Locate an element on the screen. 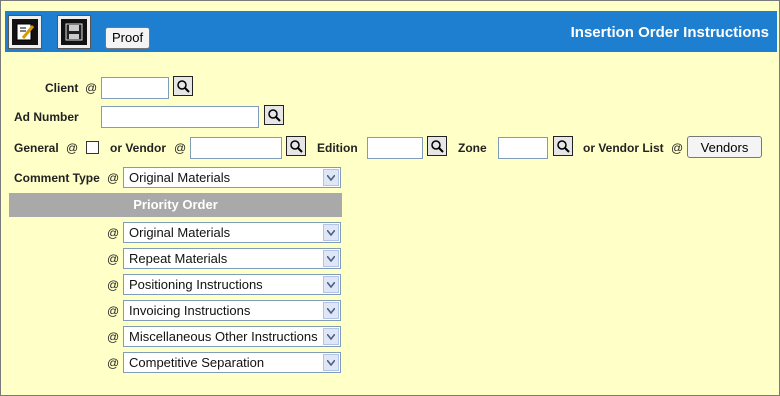 This screenshot has height=396, width=780. priority-5-at: @ is located at coordinates (113, 337).